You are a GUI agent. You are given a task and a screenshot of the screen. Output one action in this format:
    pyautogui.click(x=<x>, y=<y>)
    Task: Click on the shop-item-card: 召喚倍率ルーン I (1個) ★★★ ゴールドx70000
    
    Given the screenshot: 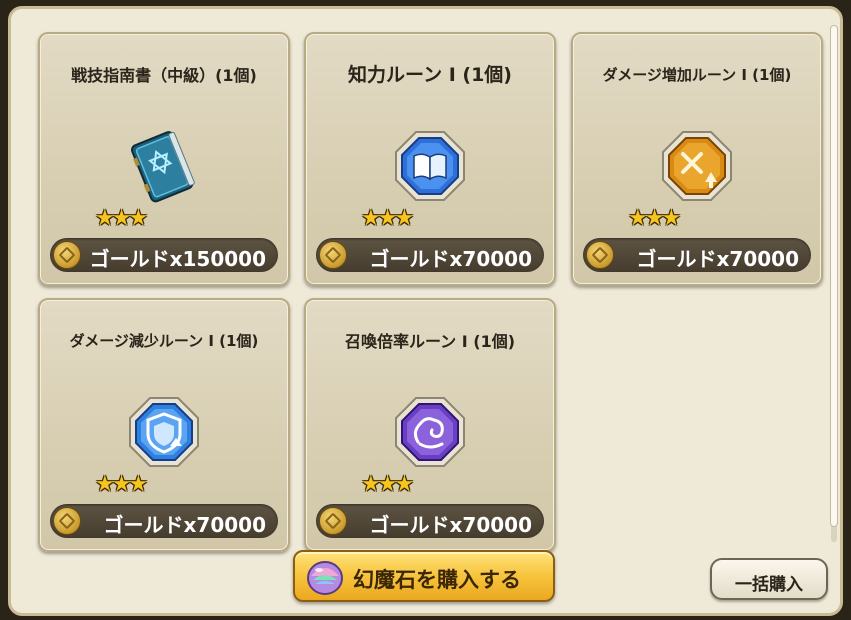 What is the action you would take?
    pyautogui.click(x=430, y=425)
    